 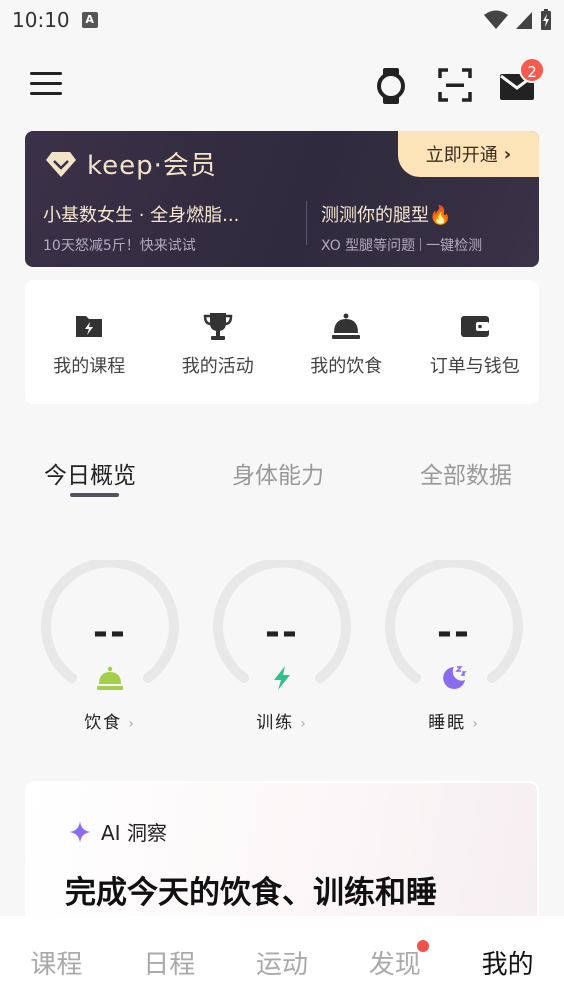 I want to click on vip-promo-right-sub-2: 一键检测, so click(x=454, y=246).